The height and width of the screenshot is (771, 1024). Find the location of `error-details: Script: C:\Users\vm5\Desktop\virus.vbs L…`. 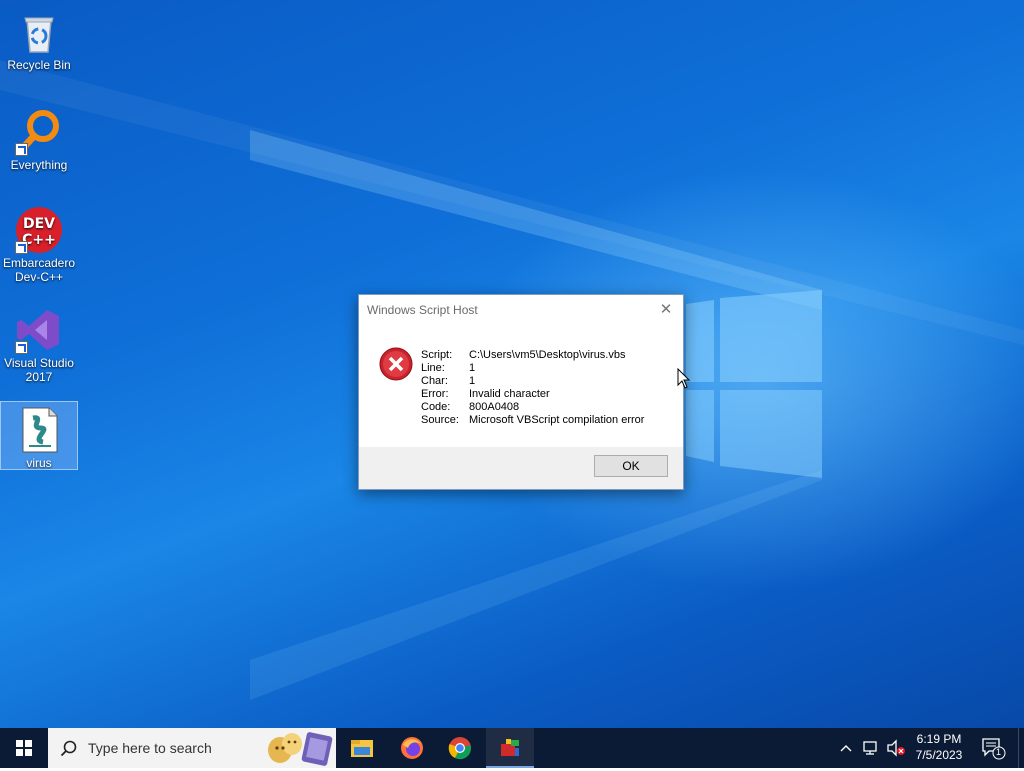

error-details: Script: C:\Users\vm5\Desktop\virus.vbs L… is located at coordinates (532, 388).